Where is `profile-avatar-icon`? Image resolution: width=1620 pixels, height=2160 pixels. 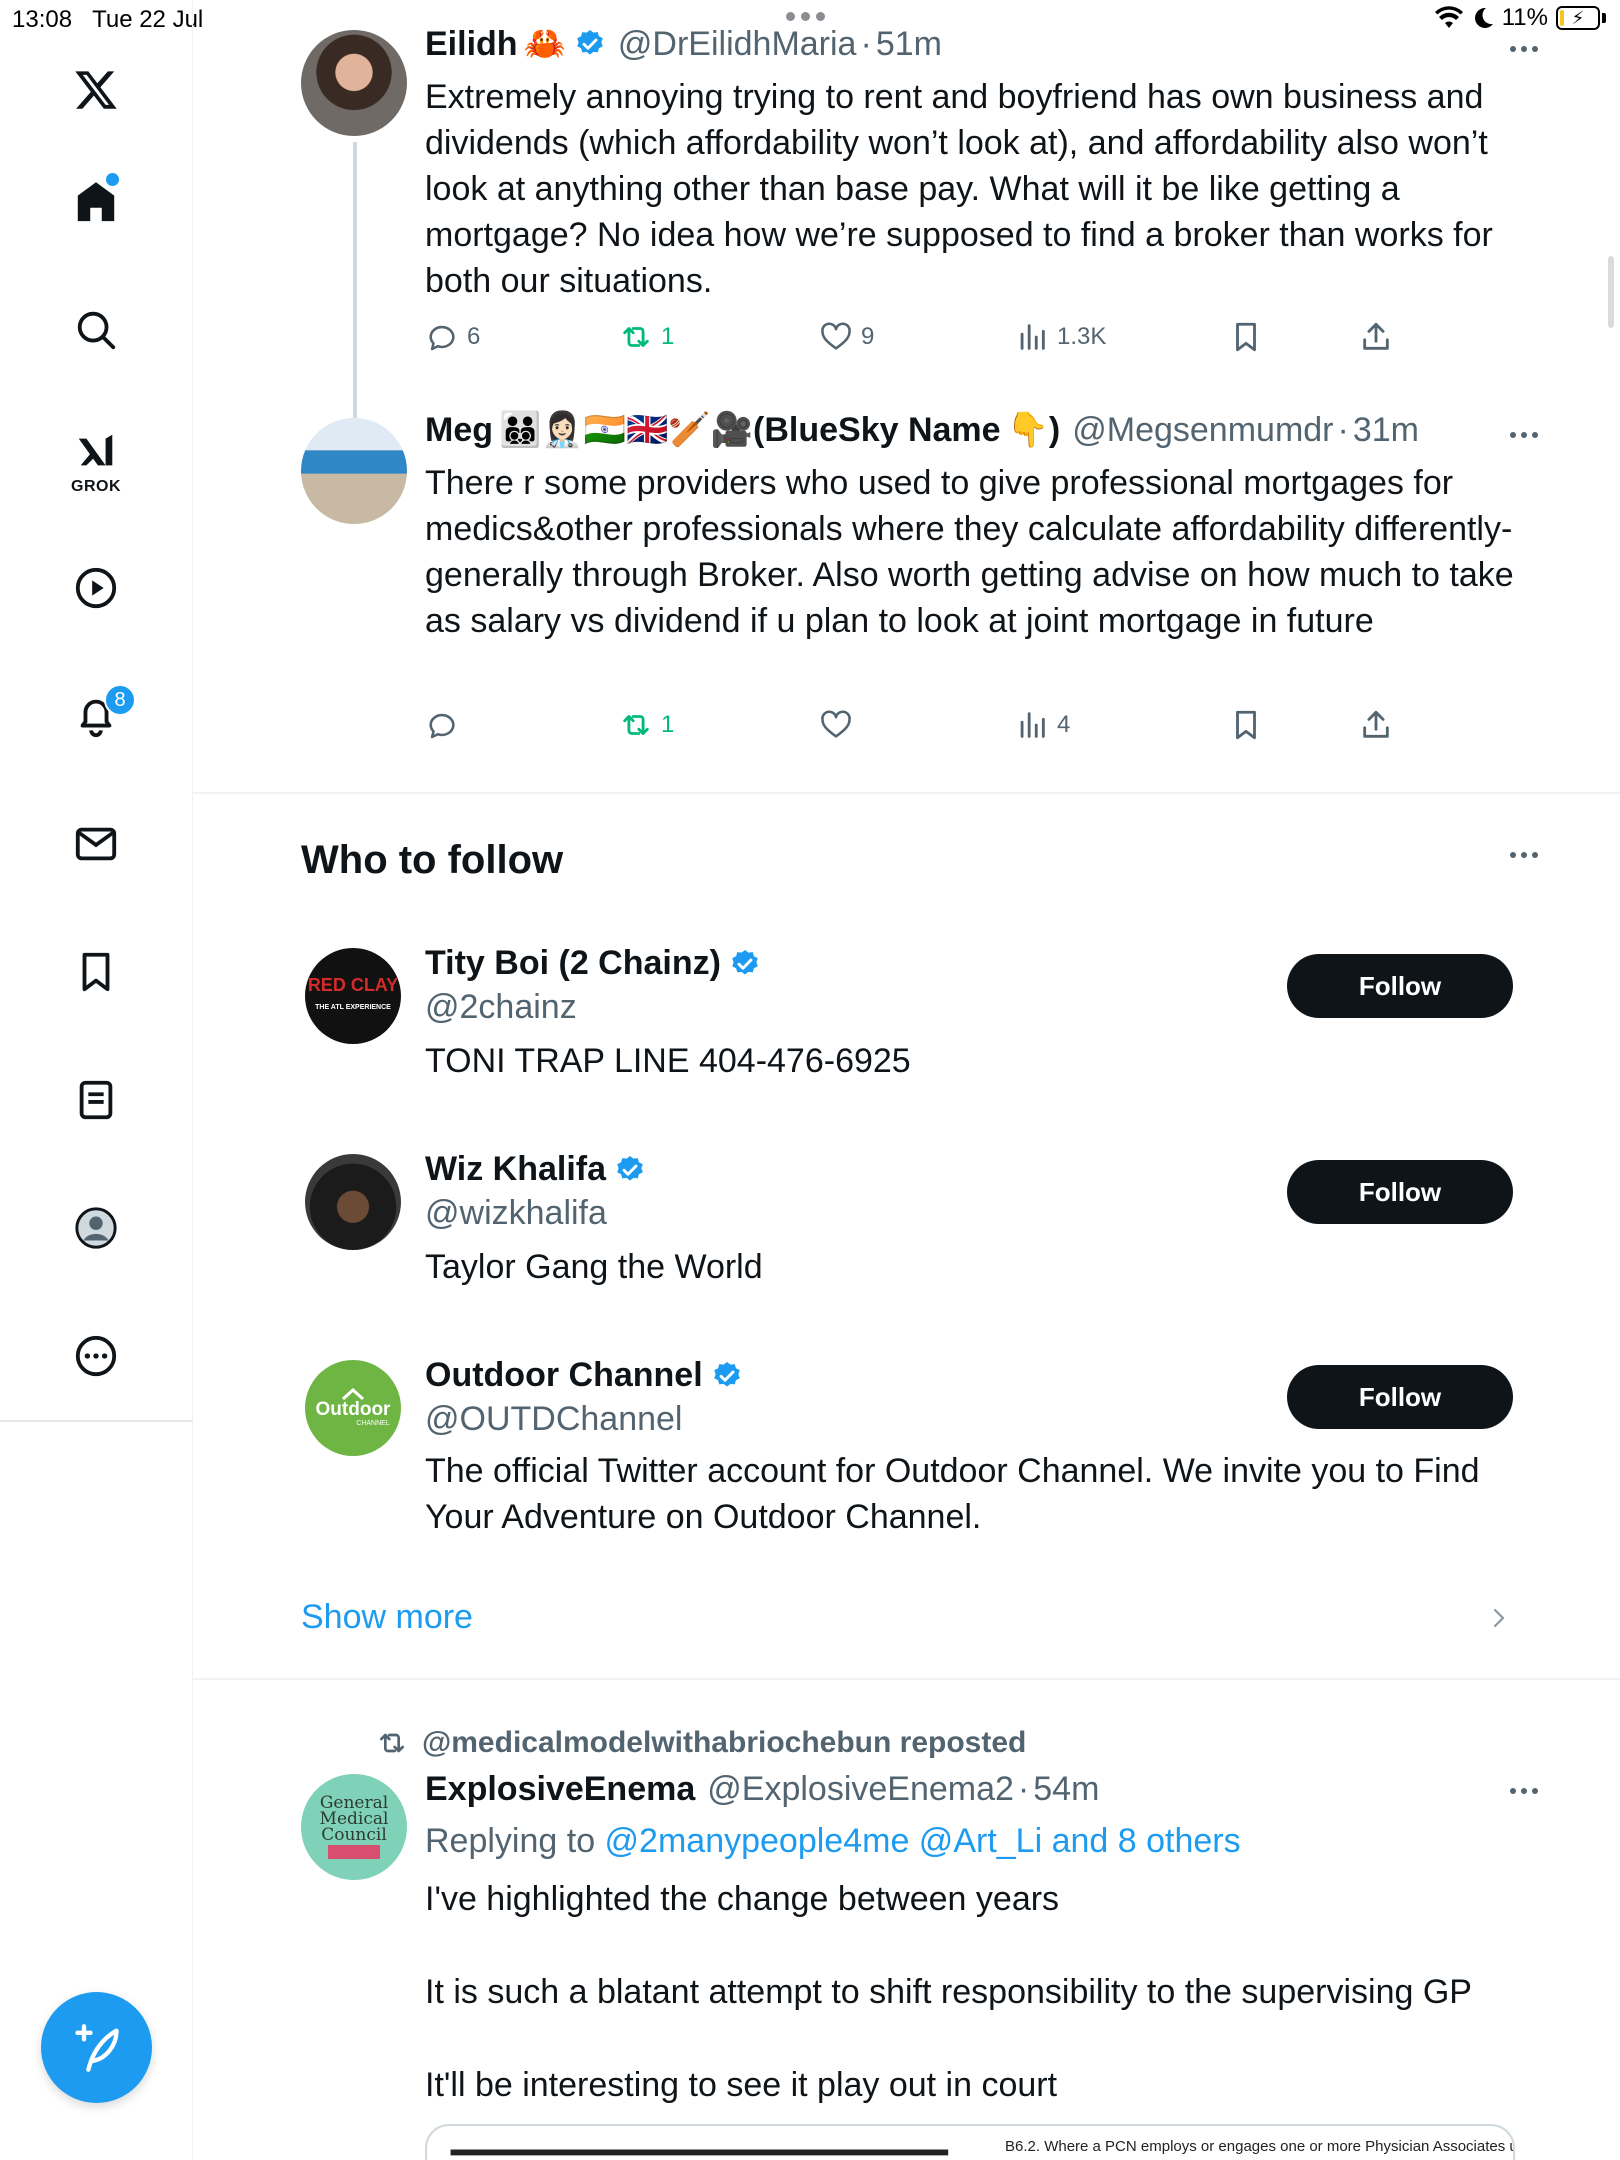
profile-avatar-icon is located at coordinates (96, 1228).